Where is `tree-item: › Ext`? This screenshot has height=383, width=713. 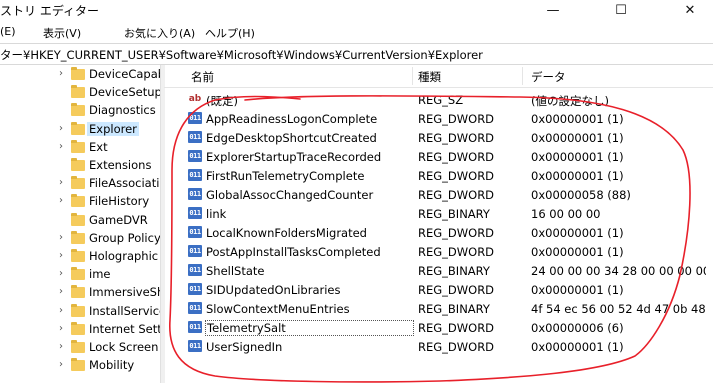 tree-item: › Ext is located at coordinates (80, 148).